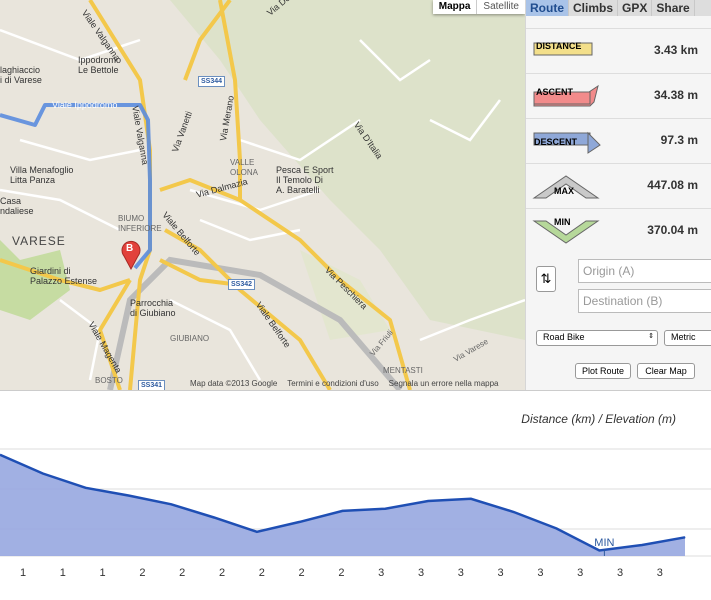 The image size is (711, 600). I want to click on destination-input: Destination (B), so click(644, 301).